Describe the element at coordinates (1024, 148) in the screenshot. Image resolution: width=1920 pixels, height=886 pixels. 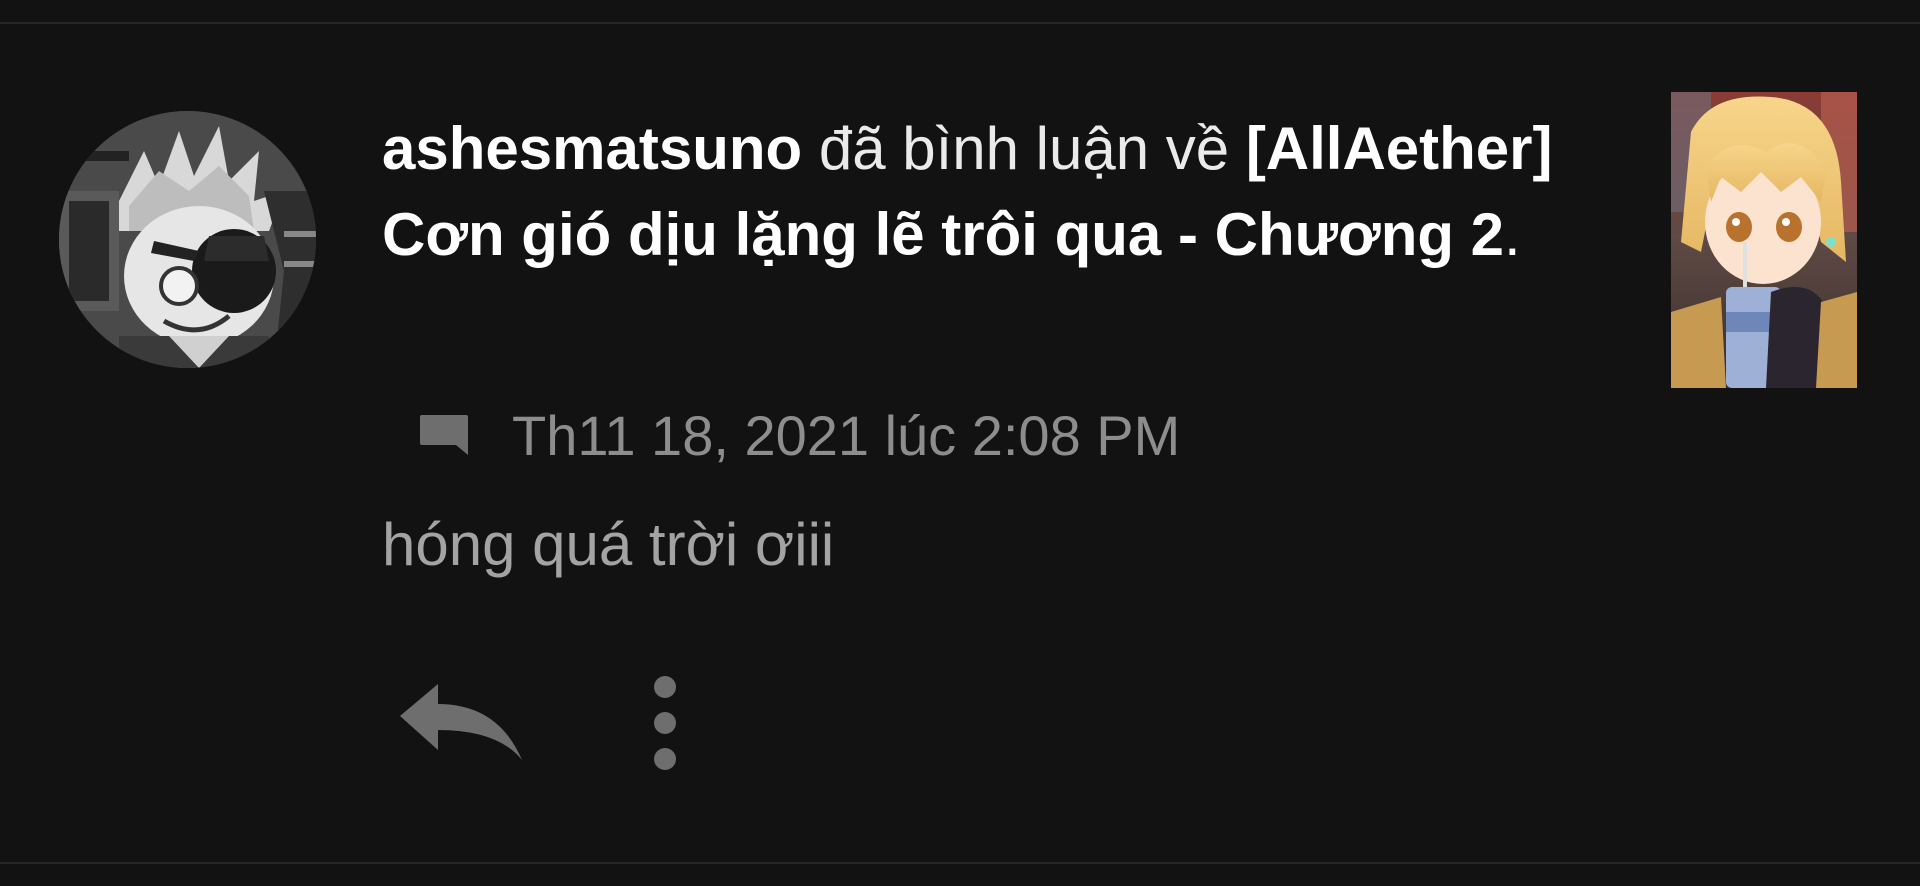
I see `action-text: đã bình luận về` at that location.